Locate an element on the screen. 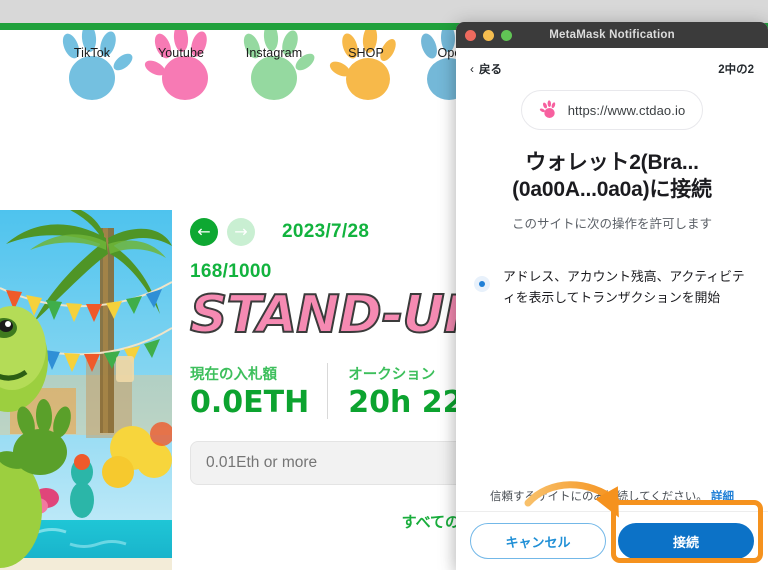  artwork-illustration is located at coordinates (86, 390).